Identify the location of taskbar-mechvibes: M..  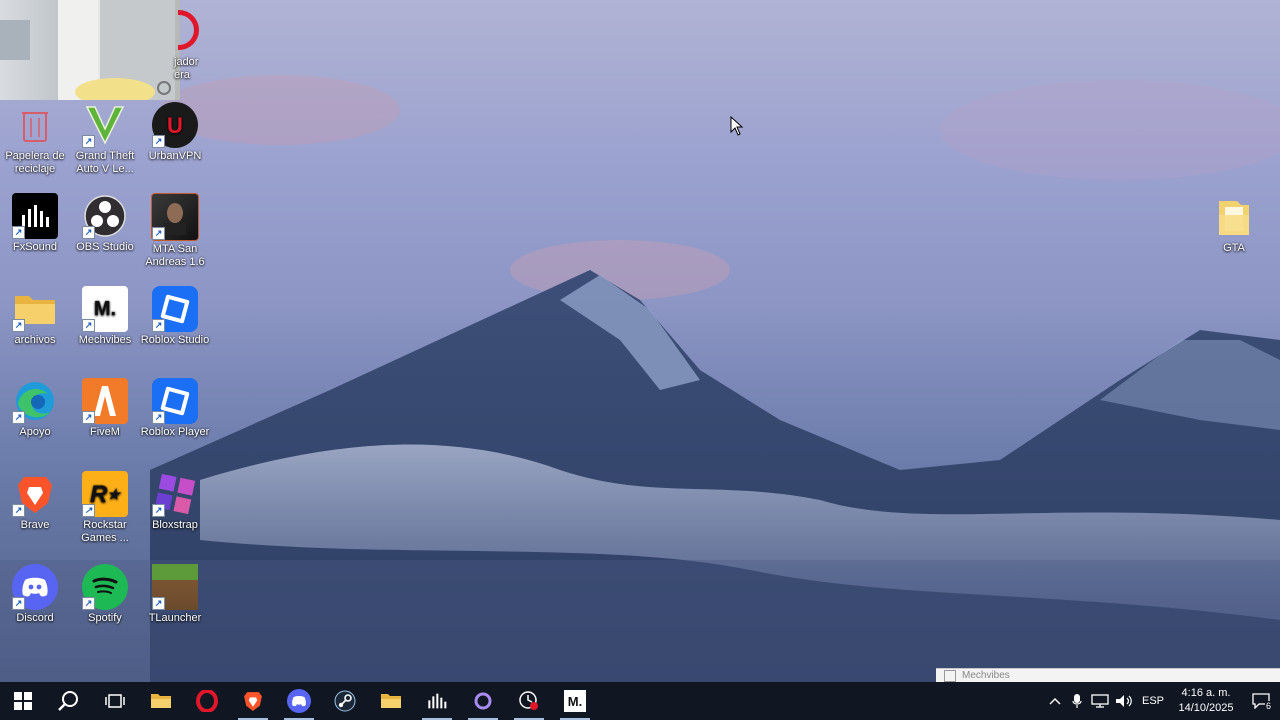
(575, 701).